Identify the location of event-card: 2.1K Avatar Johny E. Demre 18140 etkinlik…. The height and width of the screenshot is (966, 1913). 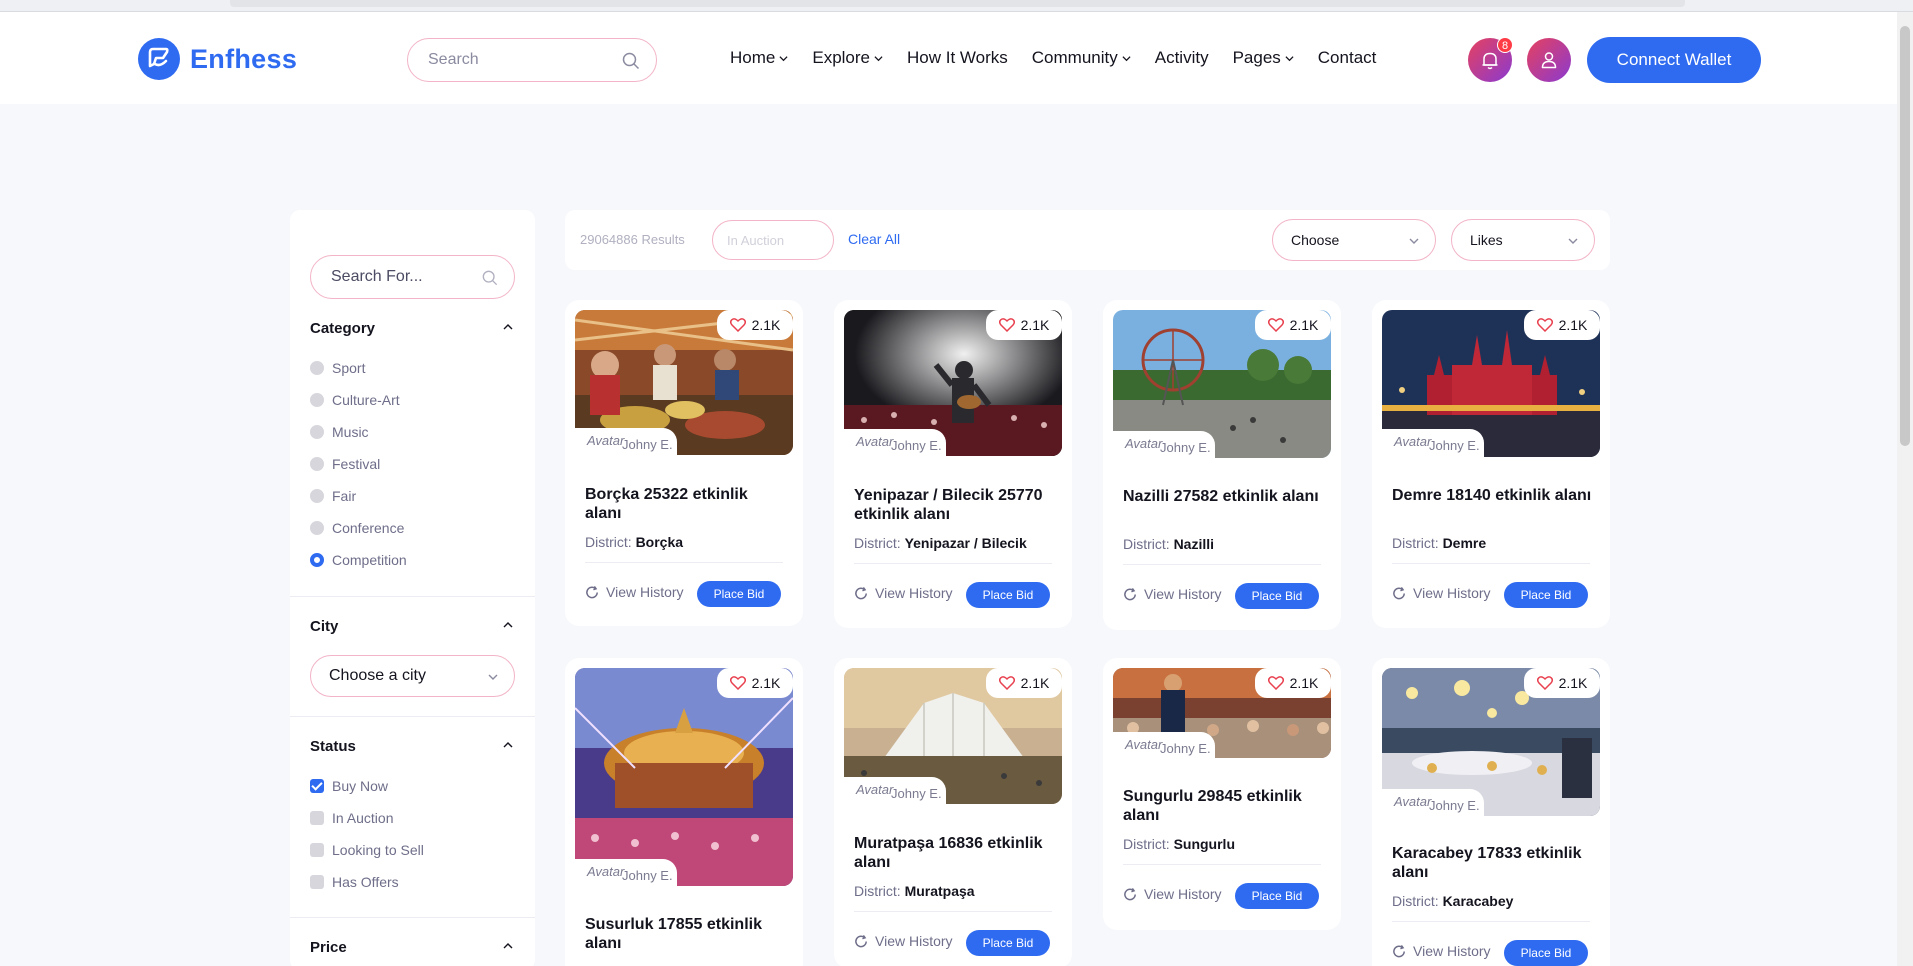
(1491, 464).